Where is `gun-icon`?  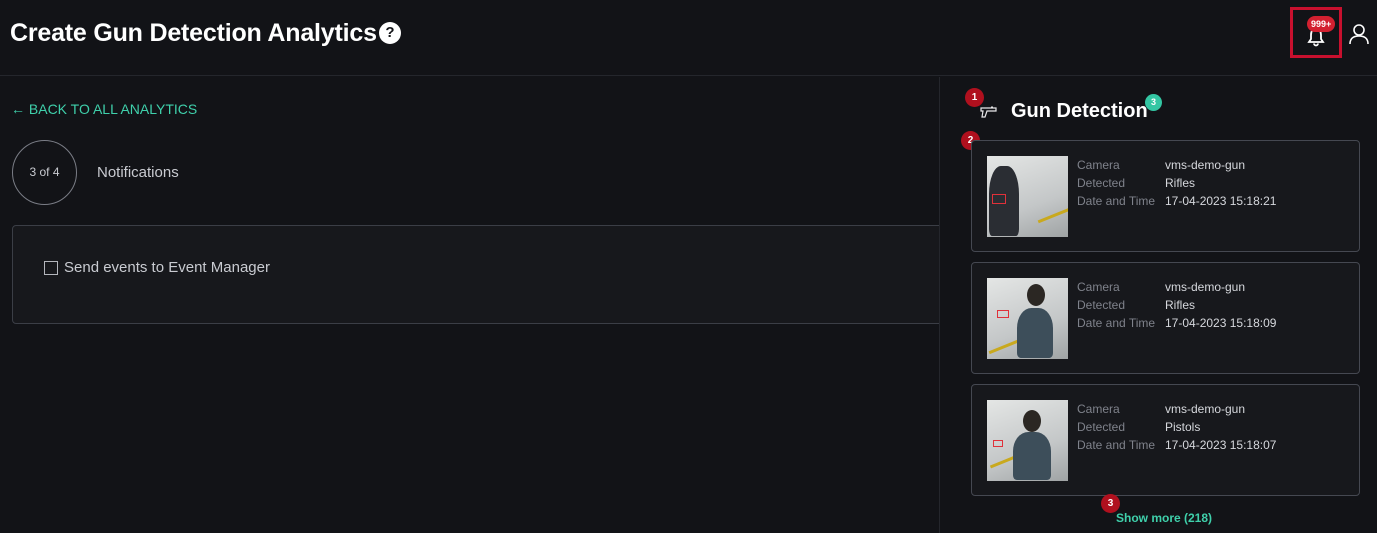
gun-icon is located at coordinates (988, 112).